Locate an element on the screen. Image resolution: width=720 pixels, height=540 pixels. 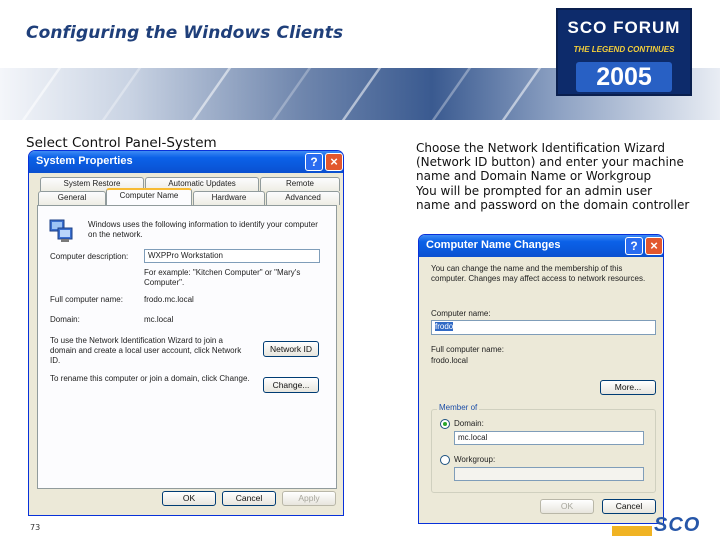
caption-left: Select Control Panel-System is located at coordinates (121, 143).